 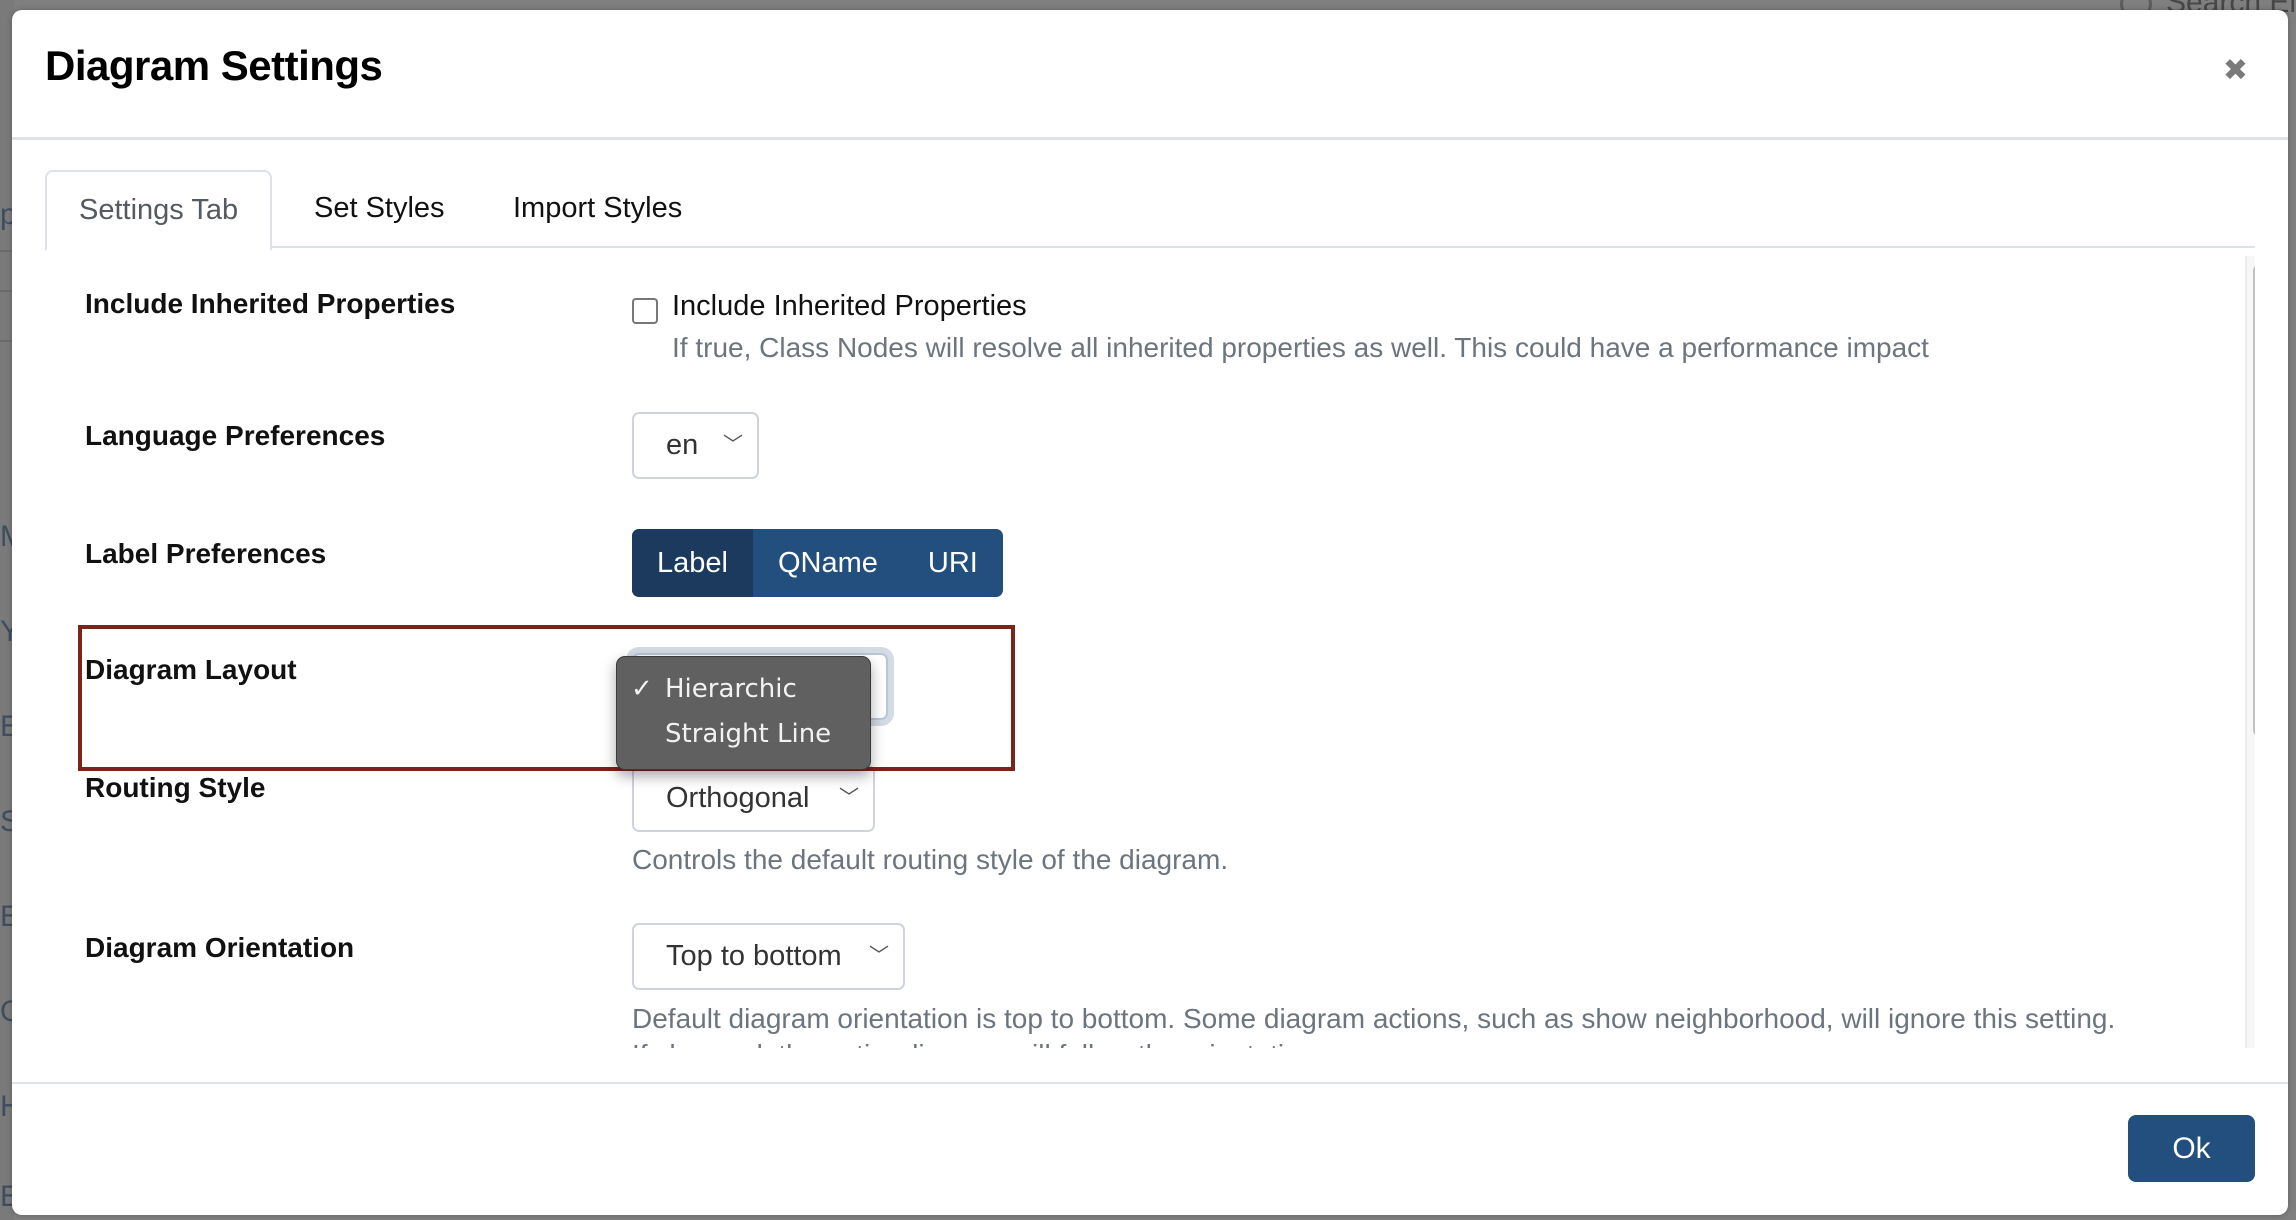 I want to click on tab-set-styles: Set Styles, so click(x=379, y=208).